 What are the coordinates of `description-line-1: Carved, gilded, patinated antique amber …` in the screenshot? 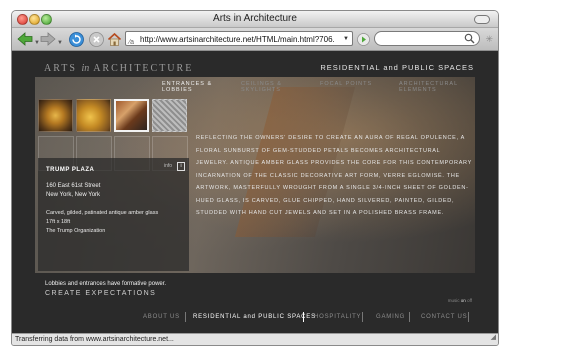 It's located at (102, 213).